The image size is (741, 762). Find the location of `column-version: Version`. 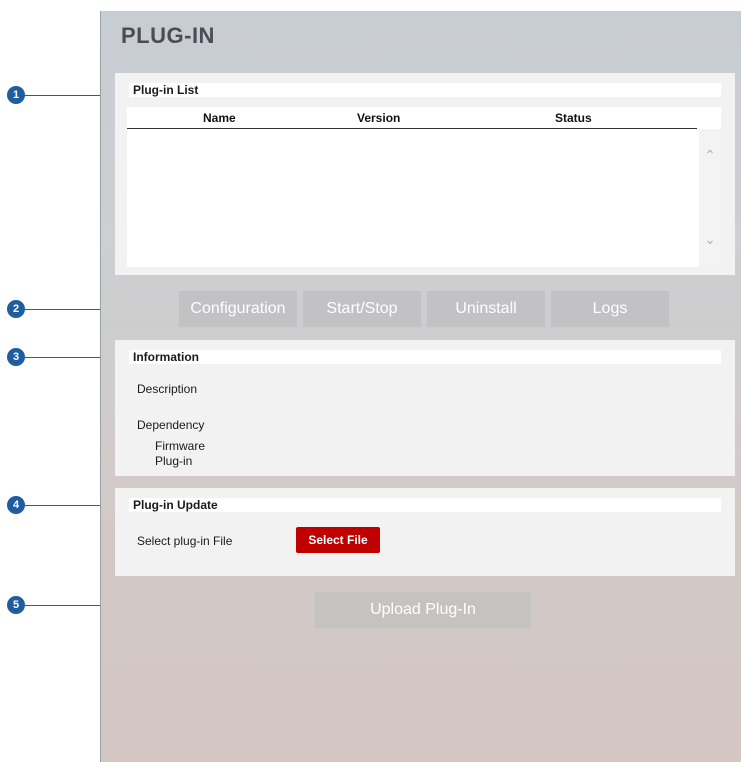

column-version: Version is located at coordinates (379, 118).